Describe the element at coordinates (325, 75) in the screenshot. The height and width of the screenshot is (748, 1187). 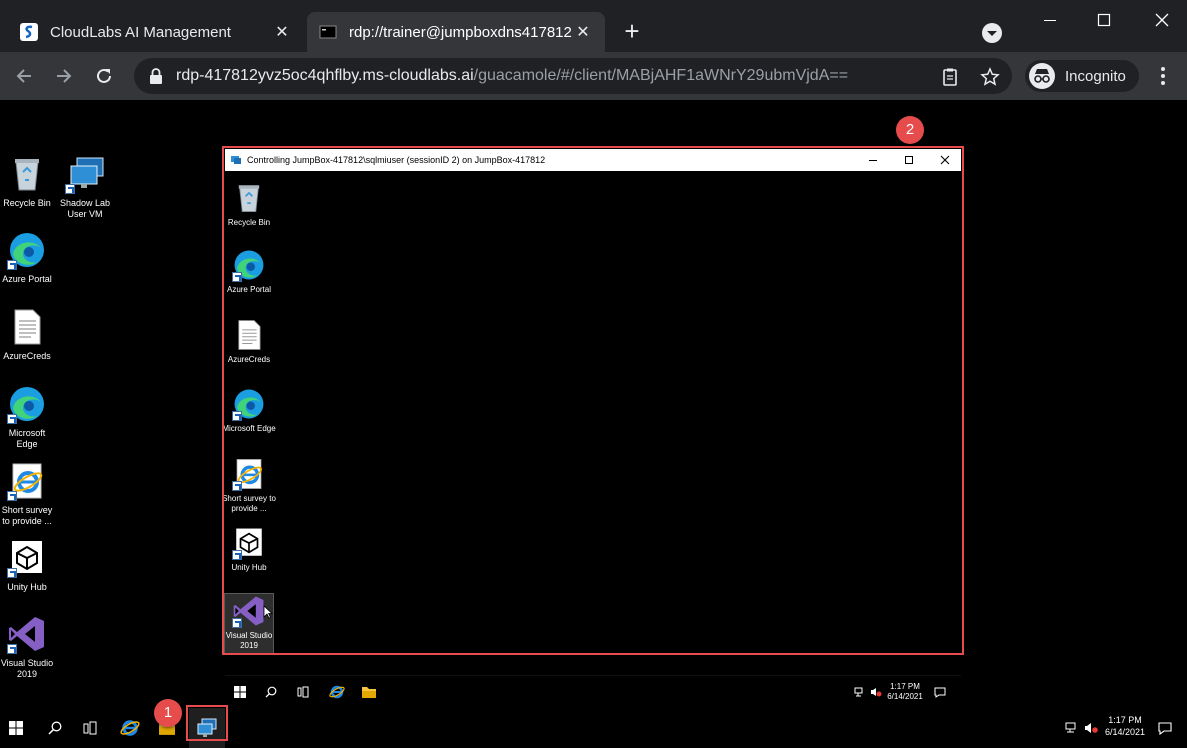
I see `url-host: rdp-417812yvz5oc4qhflby.ms-cloudlabs.ai` at that location.